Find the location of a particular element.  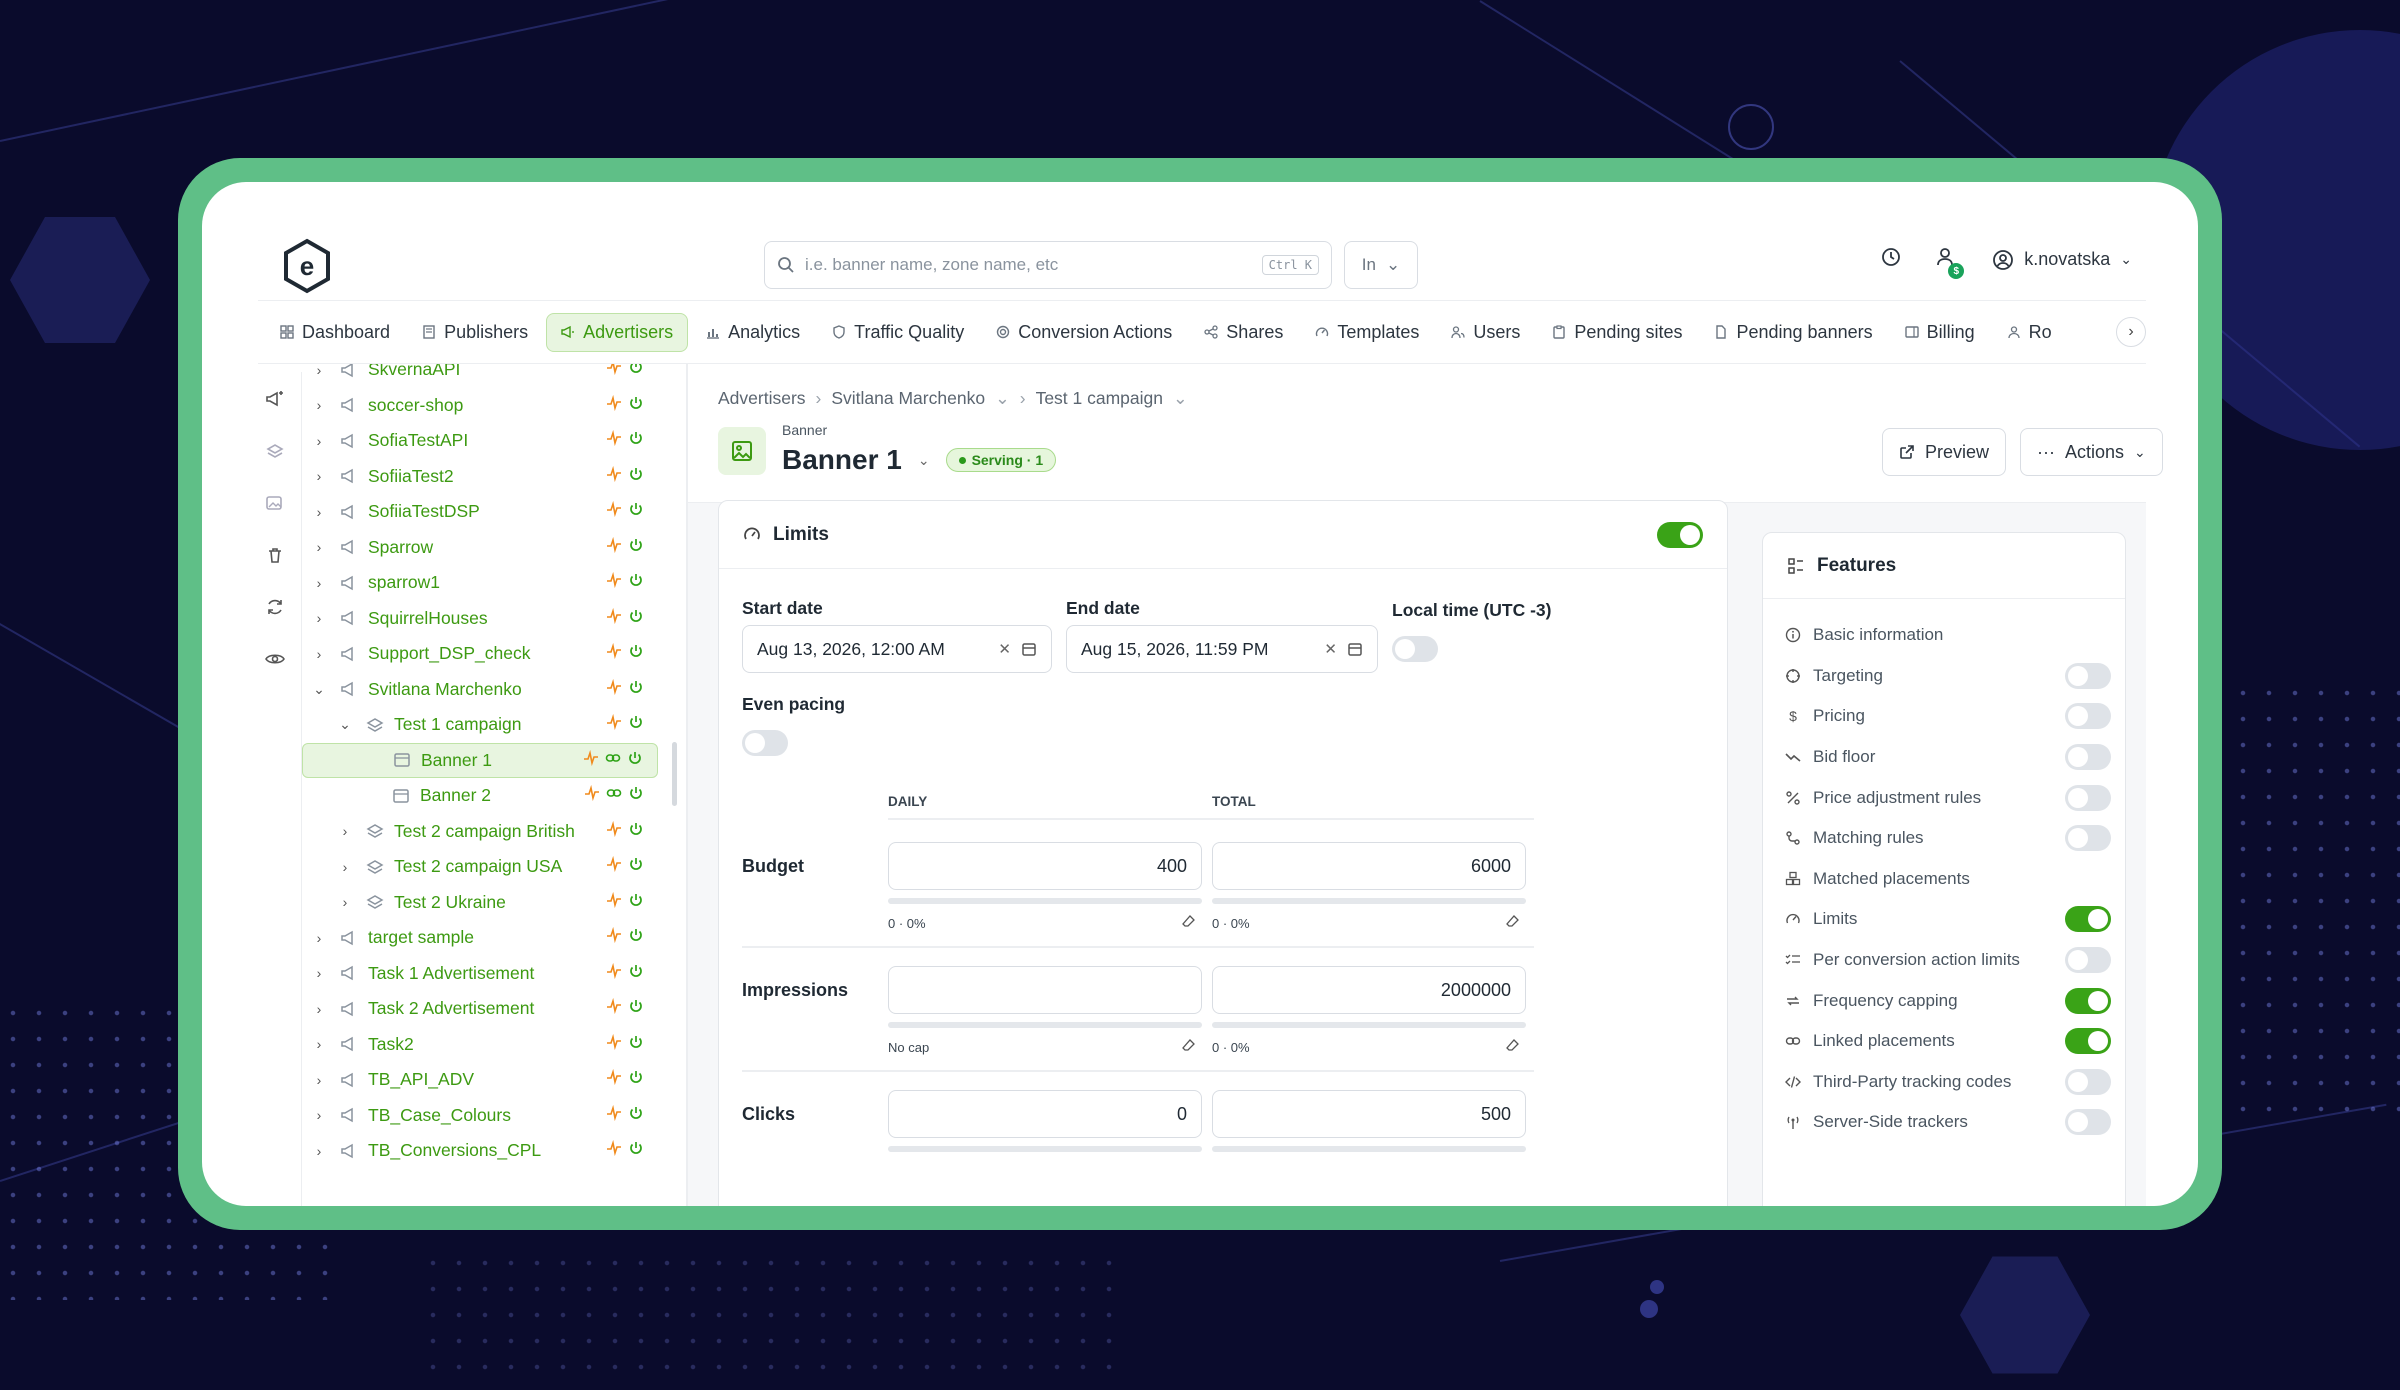

end-date-input: Aug 15, 2026, 11:59 PM ✕ is located at coordinates (1222, 649).